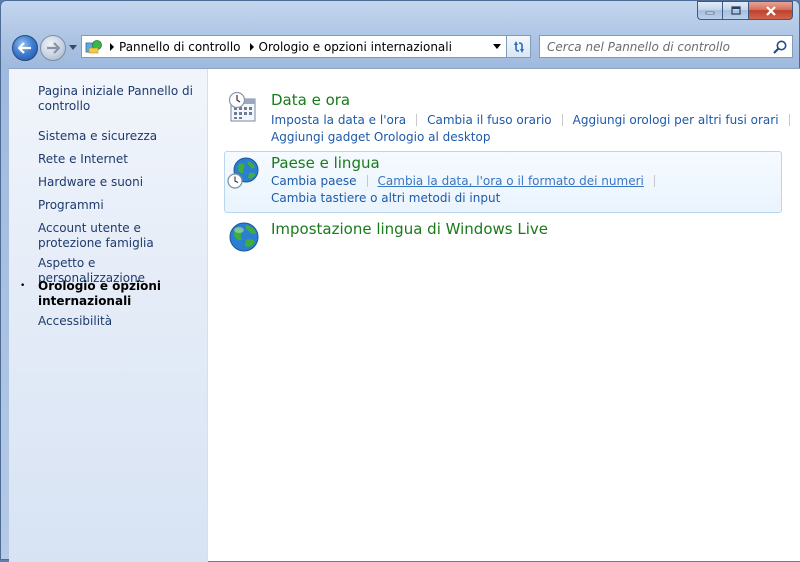 The height and width of the screenshot is (562, 800). What do you see at coordinates (244, 237) in the screenshot?
I see `globe-icon` at bounding box center [244, 237].